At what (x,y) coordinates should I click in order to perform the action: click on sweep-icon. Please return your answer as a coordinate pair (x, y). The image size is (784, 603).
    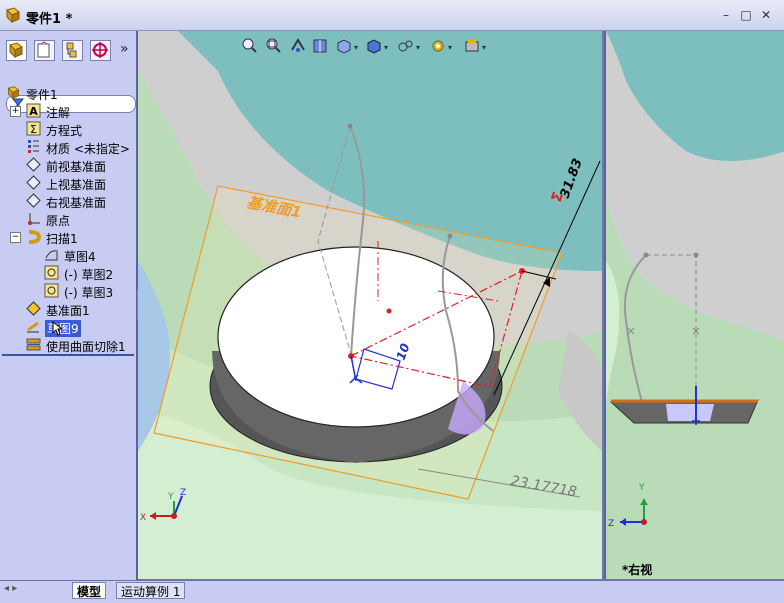
    Looking at the image, I should click on (34, 237).